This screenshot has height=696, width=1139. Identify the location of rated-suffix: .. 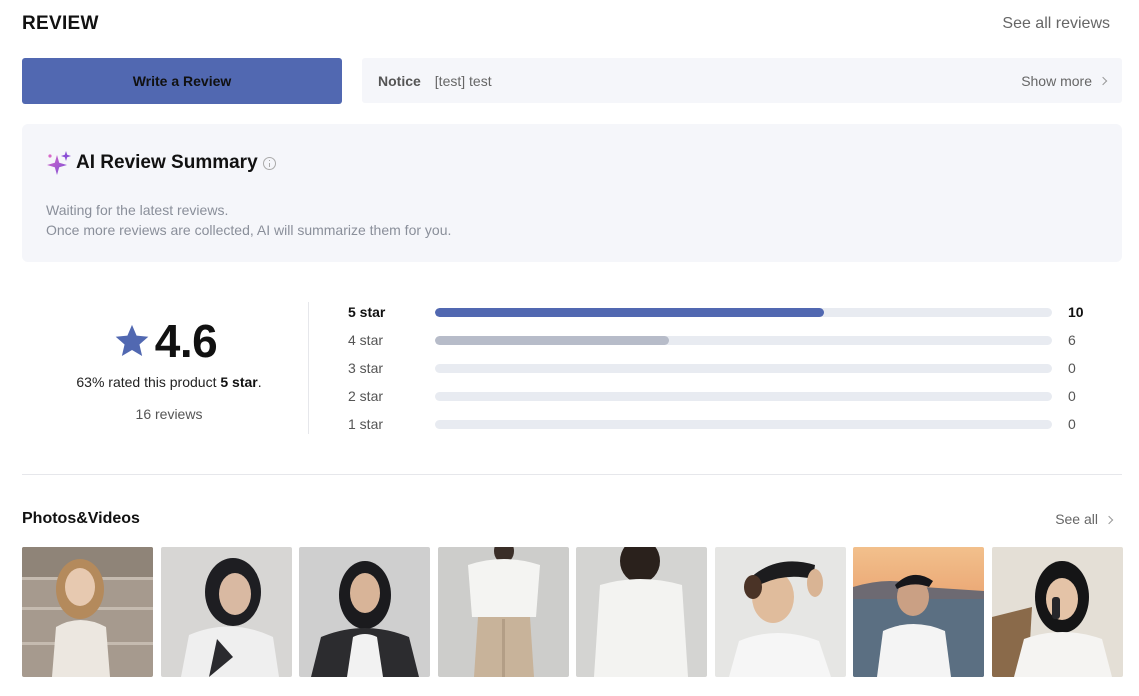
(259, 382).